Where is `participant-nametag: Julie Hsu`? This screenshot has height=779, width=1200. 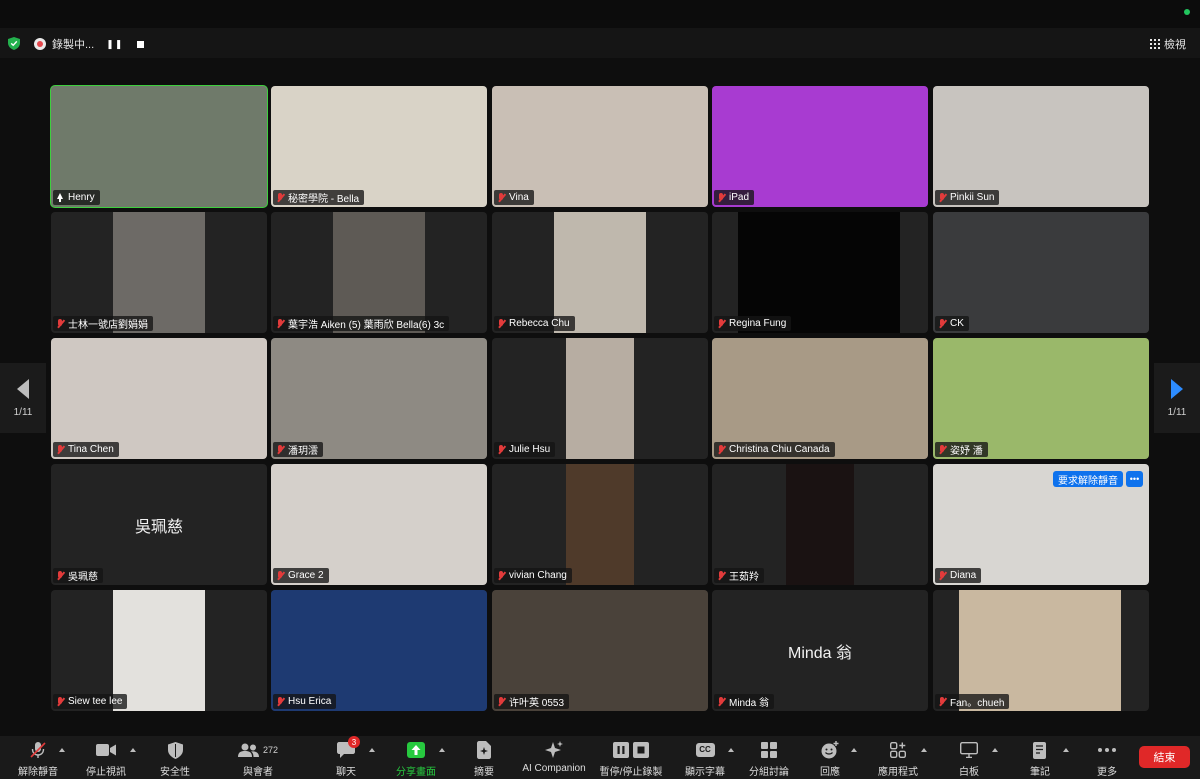 participant-nametag: Julie Hsu is located at coordinates (525, 449).